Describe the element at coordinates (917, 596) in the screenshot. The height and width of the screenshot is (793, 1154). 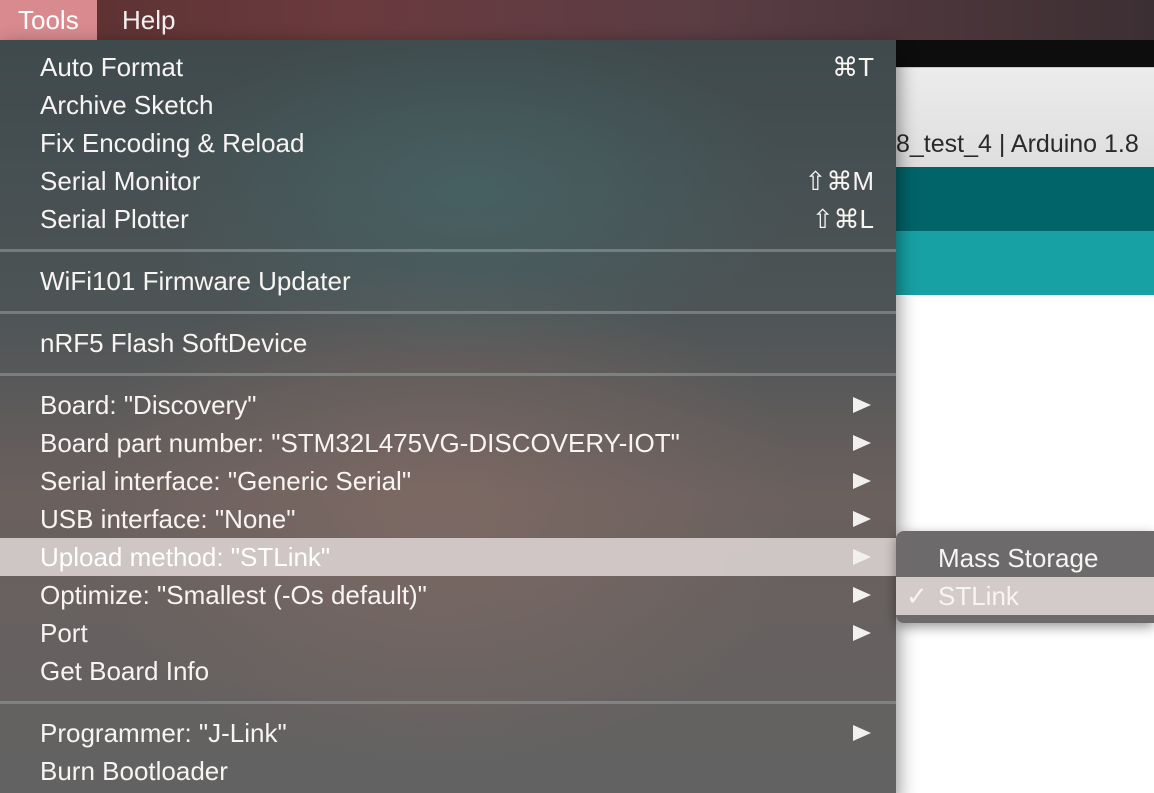
I see `checkmark-icon: ✓` at that location.